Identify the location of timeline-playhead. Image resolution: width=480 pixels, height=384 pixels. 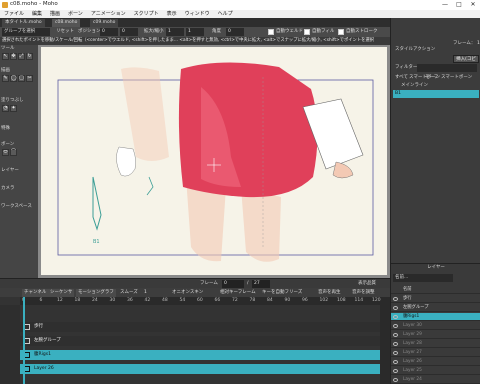
(24, 340).